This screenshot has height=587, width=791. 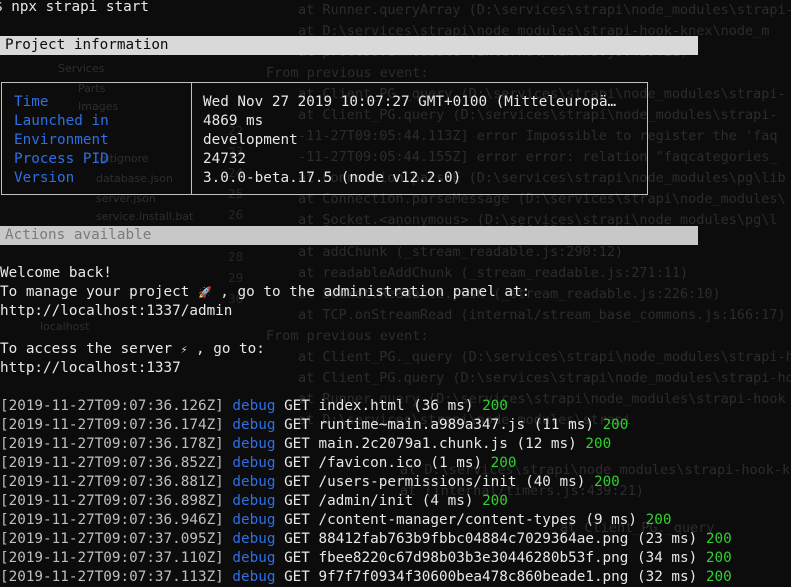 What do you see at coordinates (78, 235) in the screenshot?
I see `actions-available-header-label: Actions available` at bounding box center [78, 235].